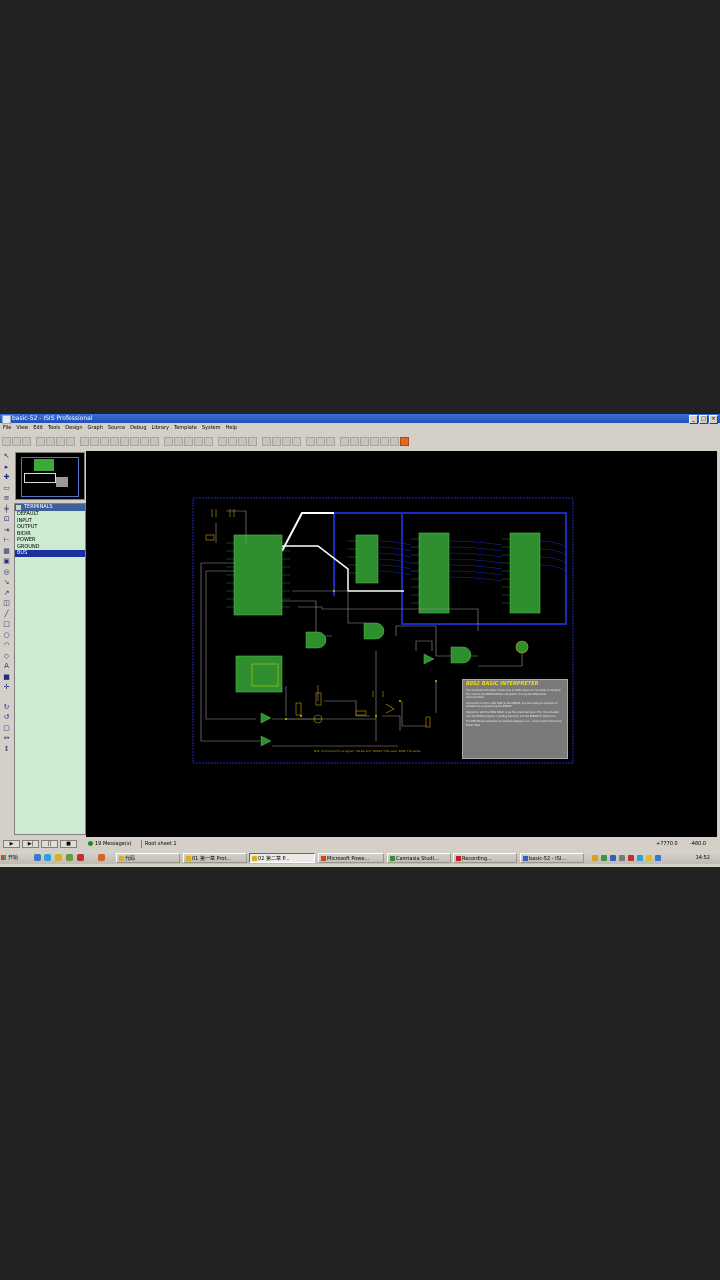  Describe the element at coordinates (40, 441) in the screenshot. I see `import-button` at that location.